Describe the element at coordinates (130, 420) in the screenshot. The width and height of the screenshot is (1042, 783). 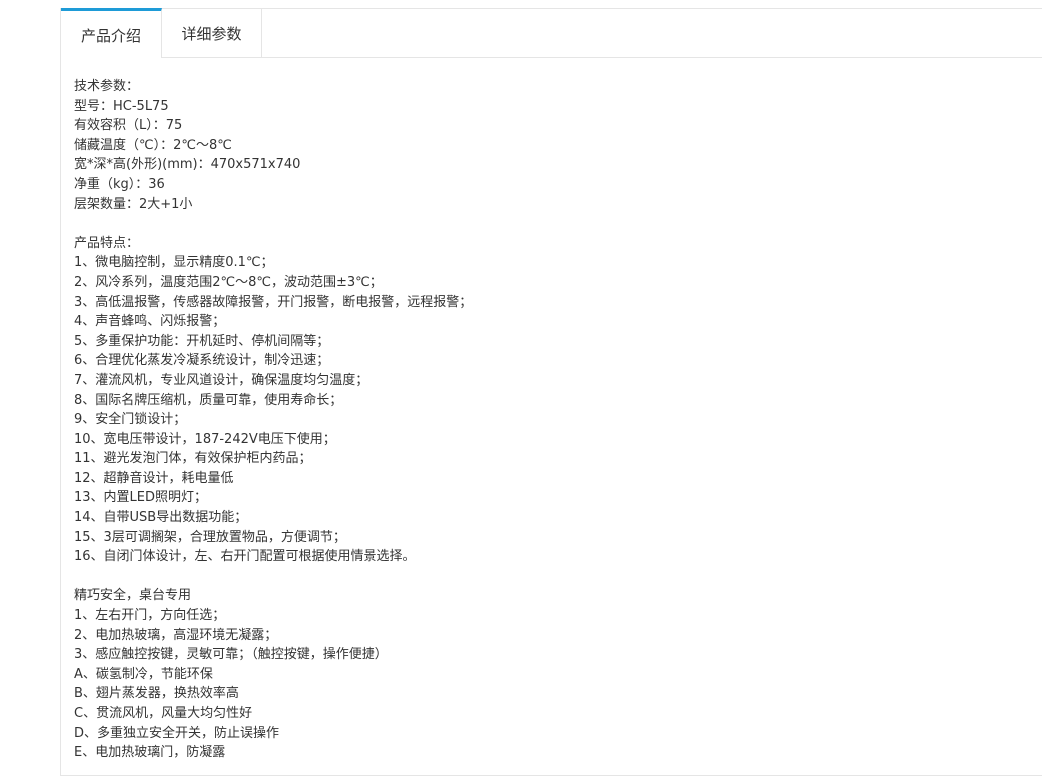
I see `feature-line: 9、安全门锁设计；` at that location.